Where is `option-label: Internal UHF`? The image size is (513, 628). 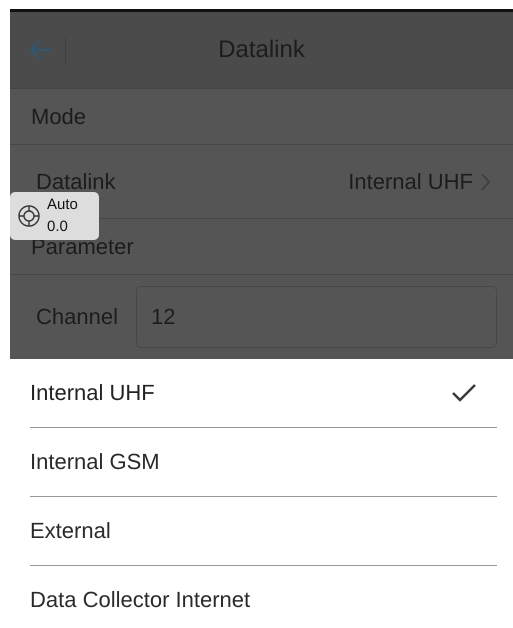 option-label: Internal UHF is located at coordinates (93, 393).